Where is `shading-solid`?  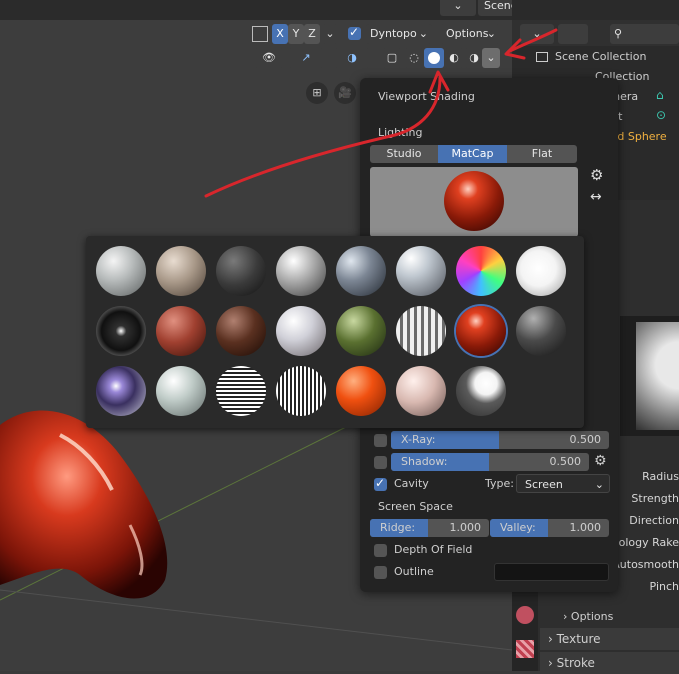 shading-solid is located at coordinates (434, 58).